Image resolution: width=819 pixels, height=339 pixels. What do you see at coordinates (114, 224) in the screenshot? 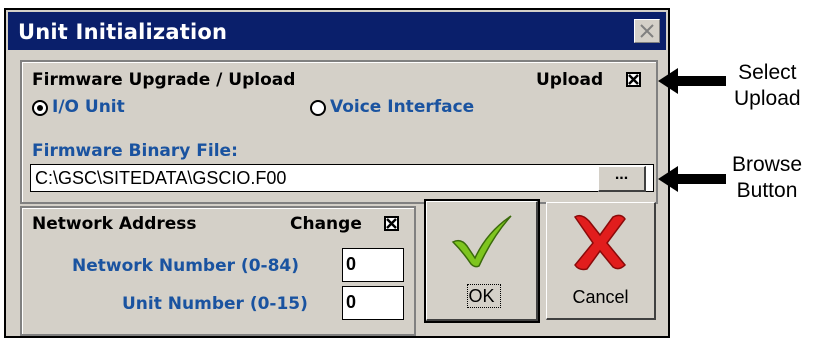
I see `network-group-label: Network Address` at bounding box center [114, 224].